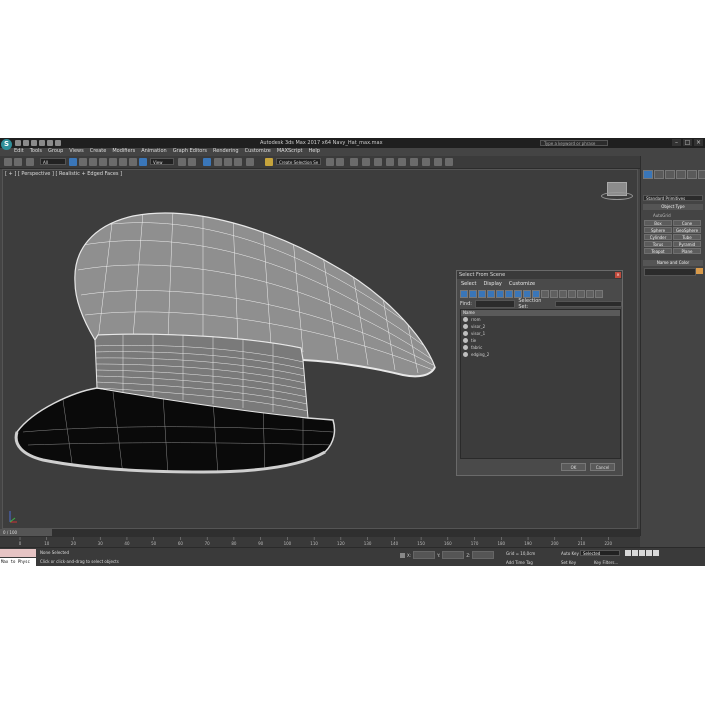  Describe the element at coordinates (540, 326) in the screenshot. I see `list-item: visor_2` at that location.